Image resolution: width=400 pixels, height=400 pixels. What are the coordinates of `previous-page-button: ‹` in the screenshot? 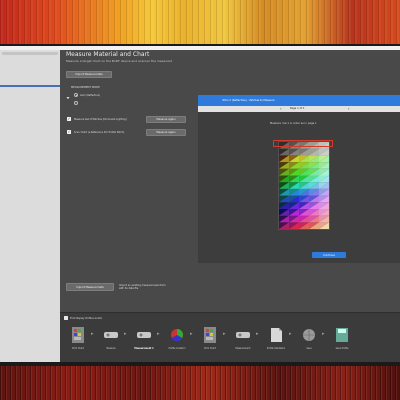 It's located at (281, 109).